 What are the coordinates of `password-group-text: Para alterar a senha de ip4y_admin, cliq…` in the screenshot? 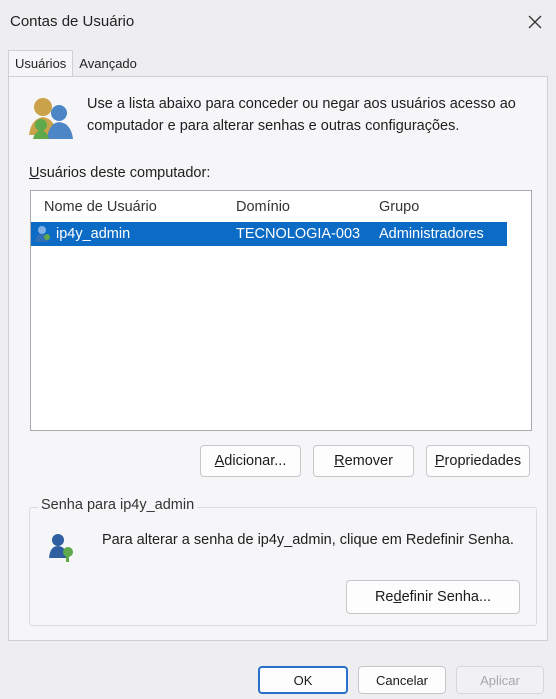 It's located at (308, 540).